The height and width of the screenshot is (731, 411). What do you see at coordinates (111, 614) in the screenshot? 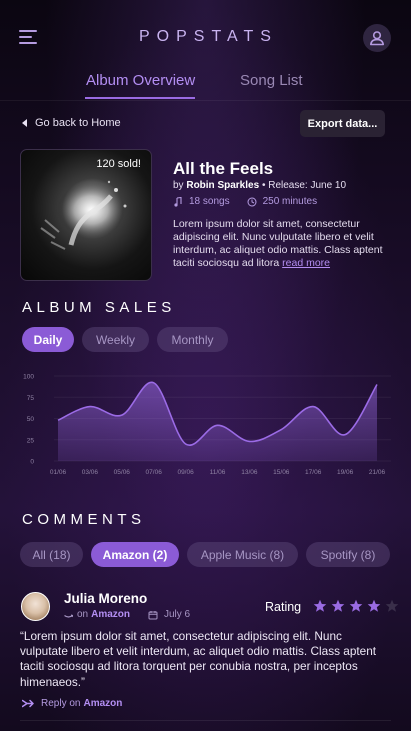
I see `comment-source-name: Amazon` at bounding box center [111, 614].